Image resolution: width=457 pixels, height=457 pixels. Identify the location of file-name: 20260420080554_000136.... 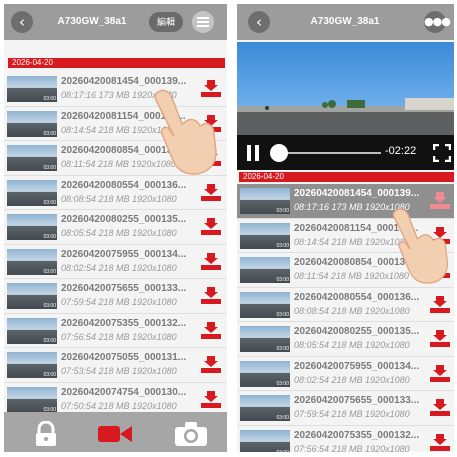
(357, 297).